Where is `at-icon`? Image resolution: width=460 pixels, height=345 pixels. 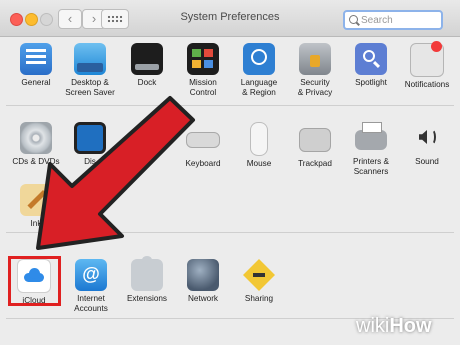
at-icon is located at coordinates (91, 275).